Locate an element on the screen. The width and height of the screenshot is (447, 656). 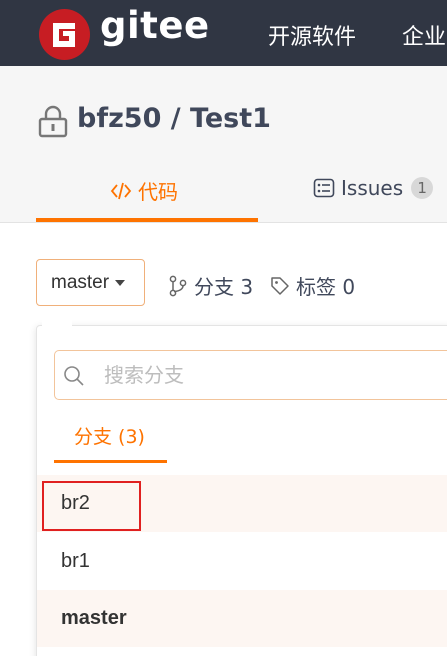
lock-icon is located at coordinates (53, 121).